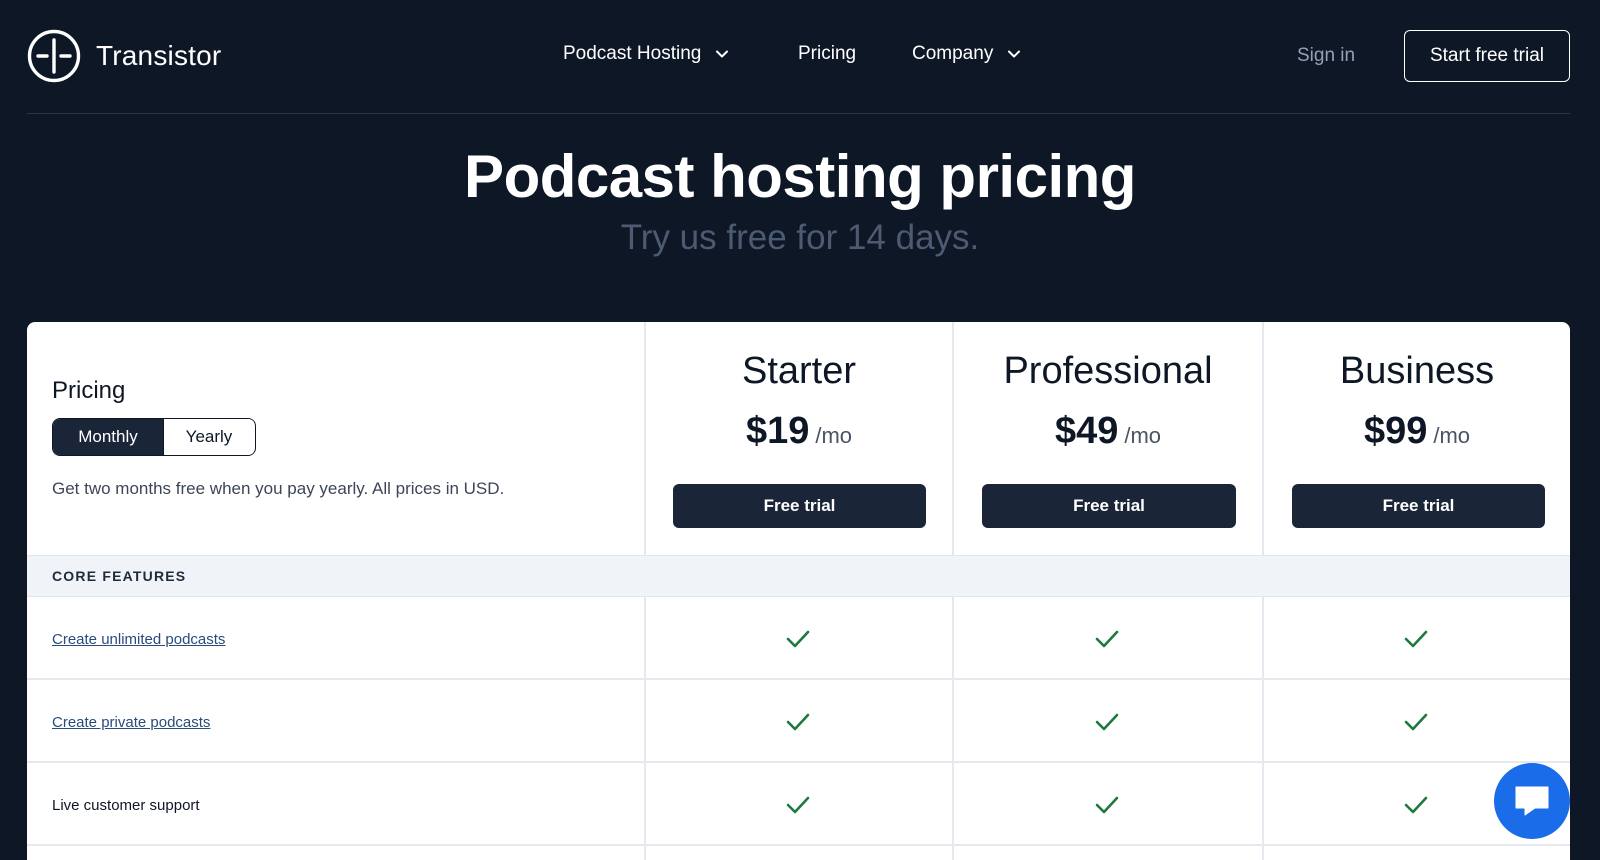 The image size is (1600, 860). I want to click on nav-pricing: Pricing, so click(827, 54).